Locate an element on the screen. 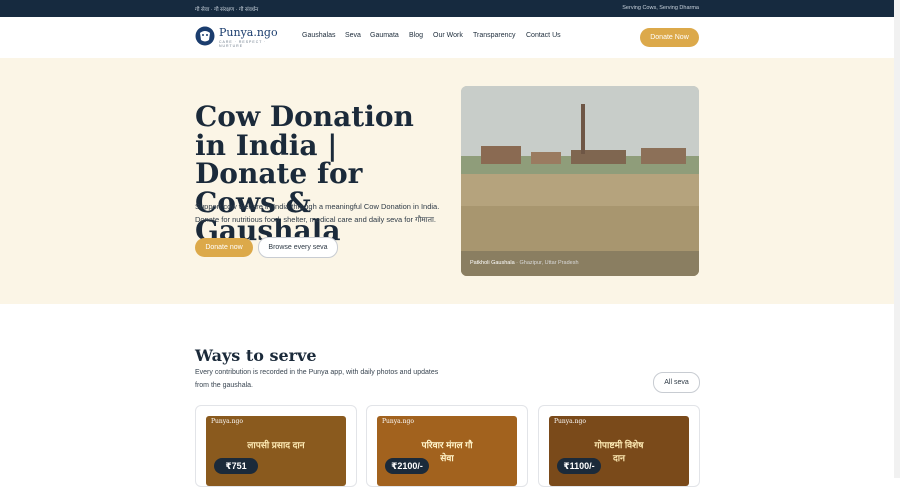  nav-item-blog: Blog is located at coordinates (416, 35).